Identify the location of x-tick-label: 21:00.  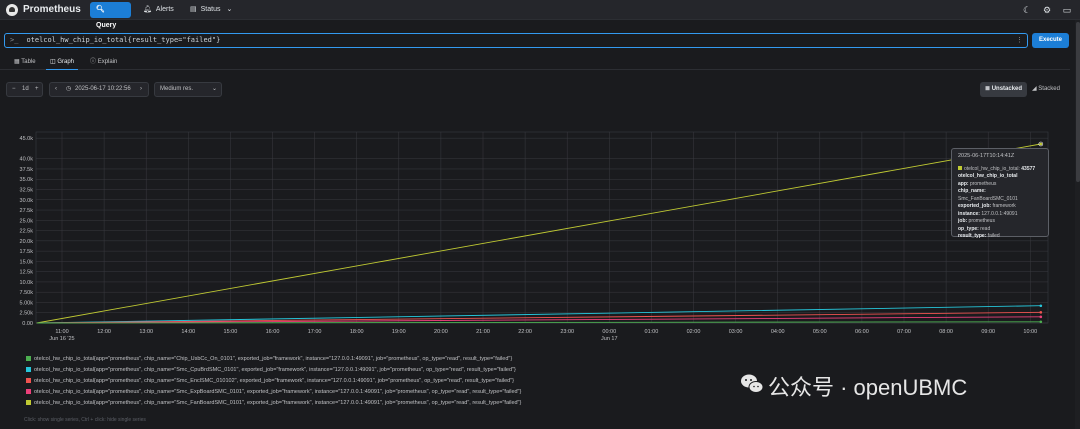
(483, 332).